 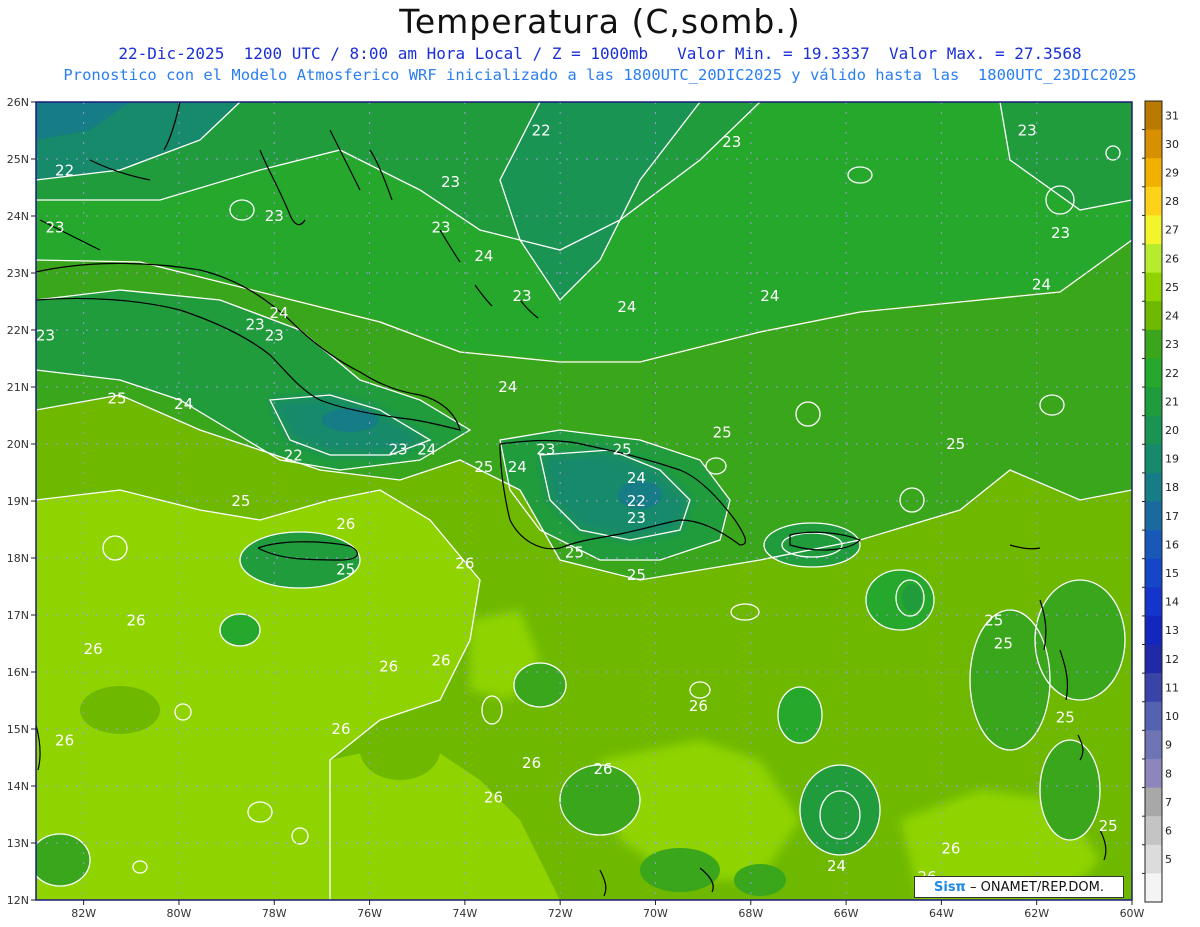 I want to click on lon-label: 60W, so click(x=1132, y=913).